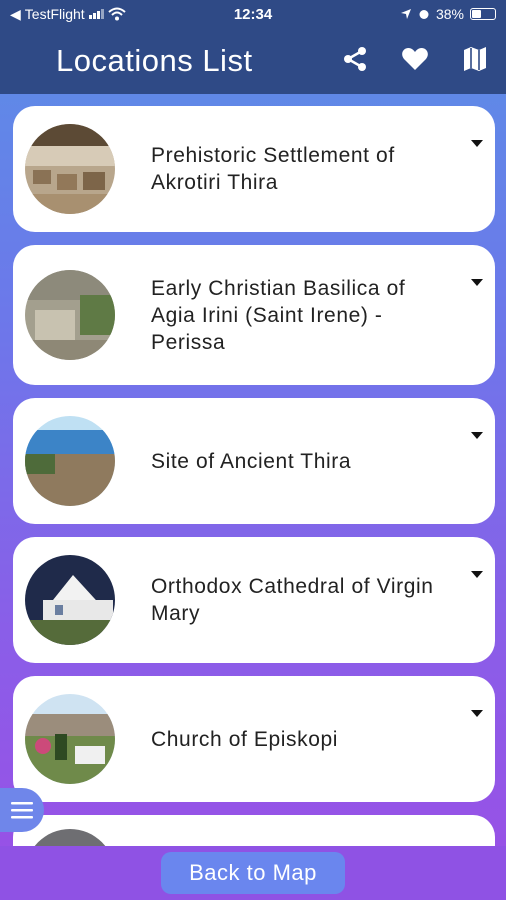 The image size is (506, 900). What do you see at coordinates (117, 14) in the screenshot?
I see `wifi-icon` at bounding box center [117, 14].